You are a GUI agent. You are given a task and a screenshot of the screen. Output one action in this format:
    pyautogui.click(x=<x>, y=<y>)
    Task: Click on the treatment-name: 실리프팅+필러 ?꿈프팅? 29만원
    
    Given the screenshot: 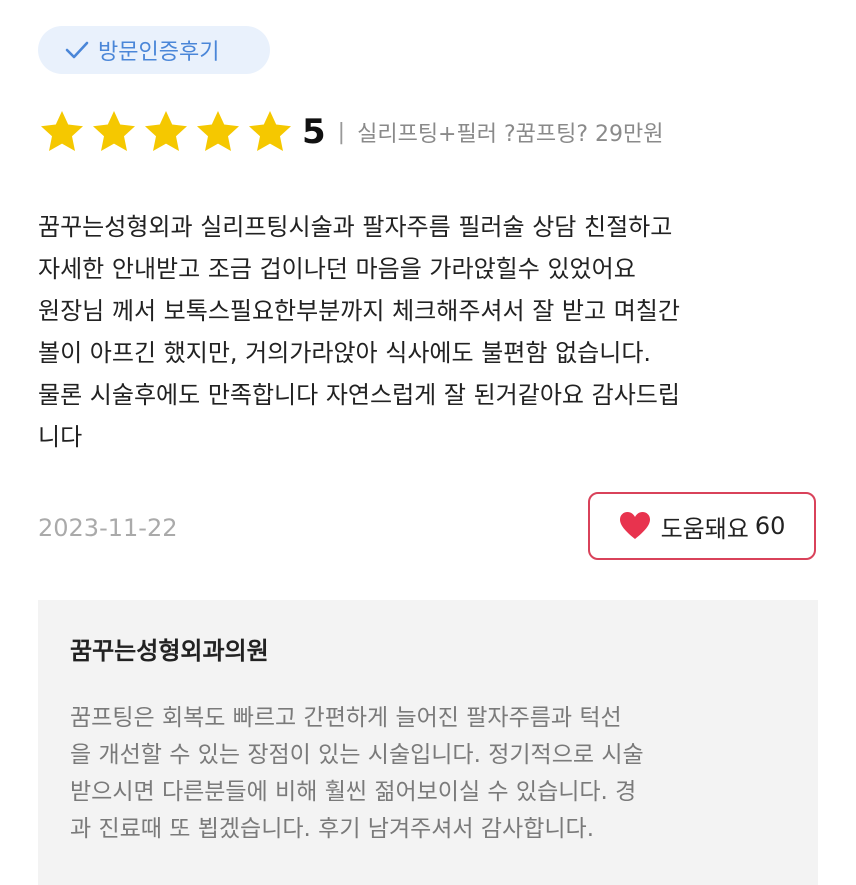 What is the action you would take?
    pyautogui.click(x=510, y=134)
    